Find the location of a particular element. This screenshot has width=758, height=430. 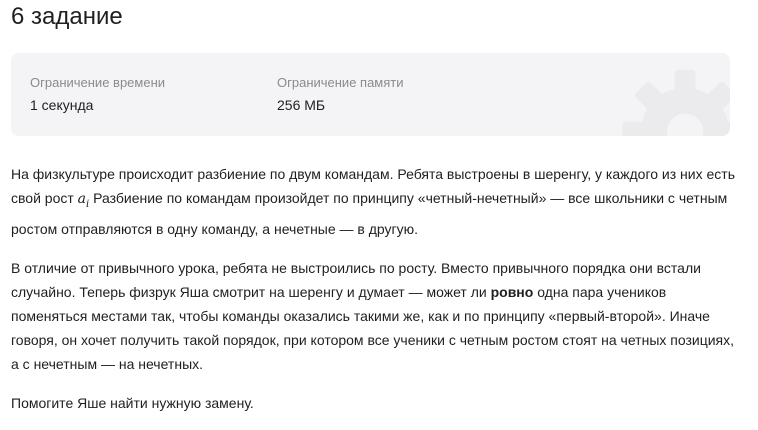

time-limit-value: 1 секунда is located at coordinates (62, 105).